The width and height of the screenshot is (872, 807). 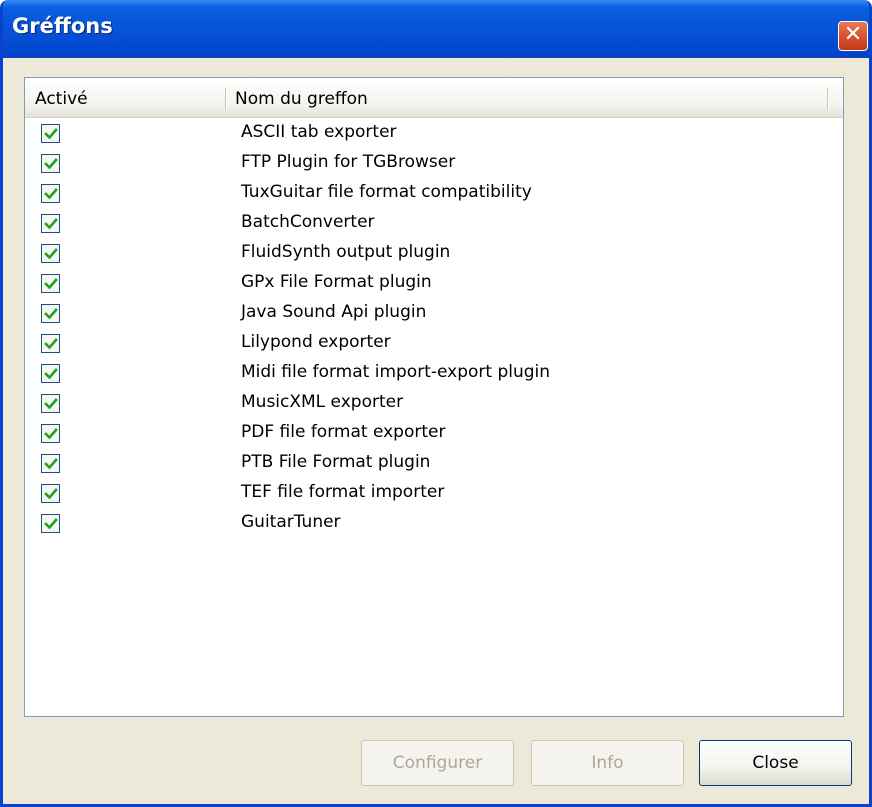 I want to click on title-bar: Gréffons ✕, so click(x=436, y=29).